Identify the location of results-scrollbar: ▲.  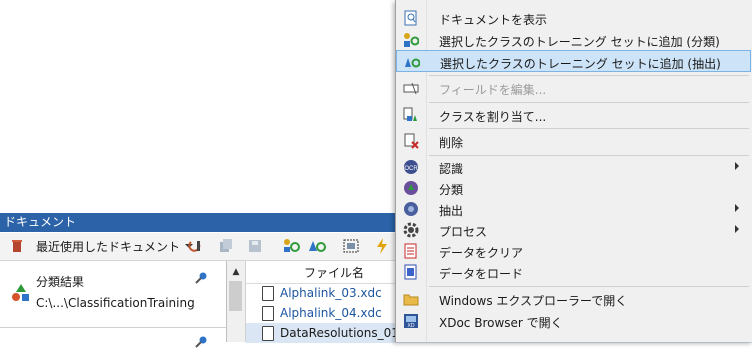
(236, 301).